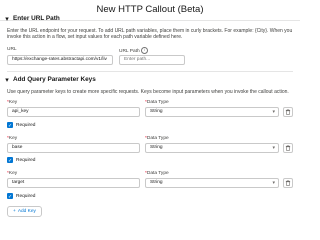  What do you see at coordinates (150, 18) in the screenshot?
I see `url-section-header: ▾ Enter URL Path` at bounding box center [150, 18].